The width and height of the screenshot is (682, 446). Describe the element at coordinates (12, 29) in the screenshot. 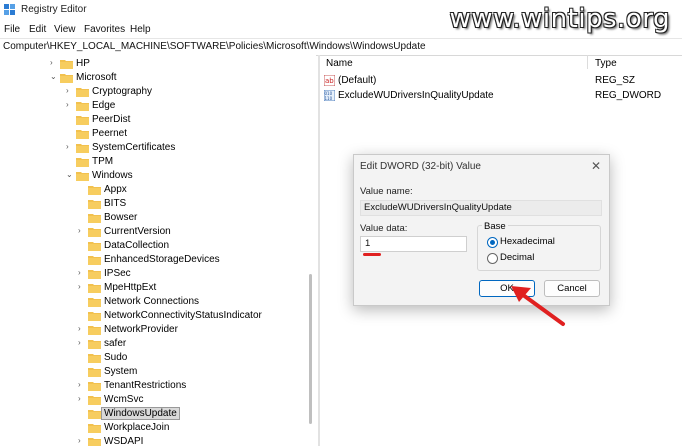

I see `menu-file: File` at that location.